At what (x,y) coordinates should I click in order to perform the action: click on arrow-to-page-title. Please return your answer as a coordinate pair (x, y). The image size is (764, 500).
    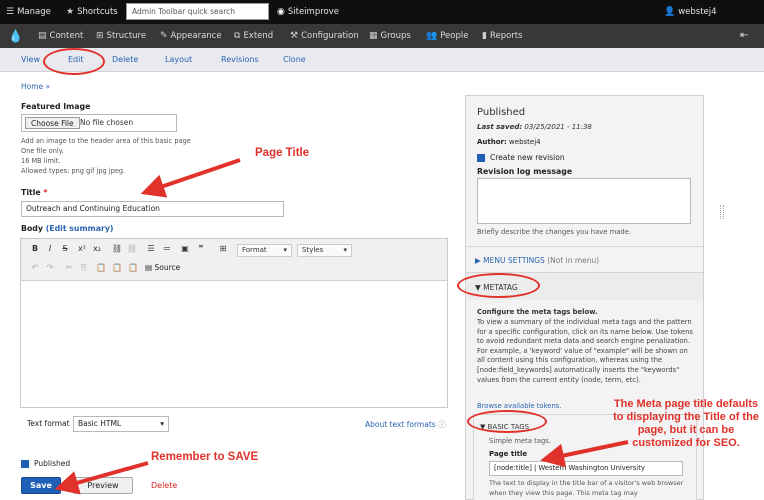
    Looking at the image, I should click on (584, 454).